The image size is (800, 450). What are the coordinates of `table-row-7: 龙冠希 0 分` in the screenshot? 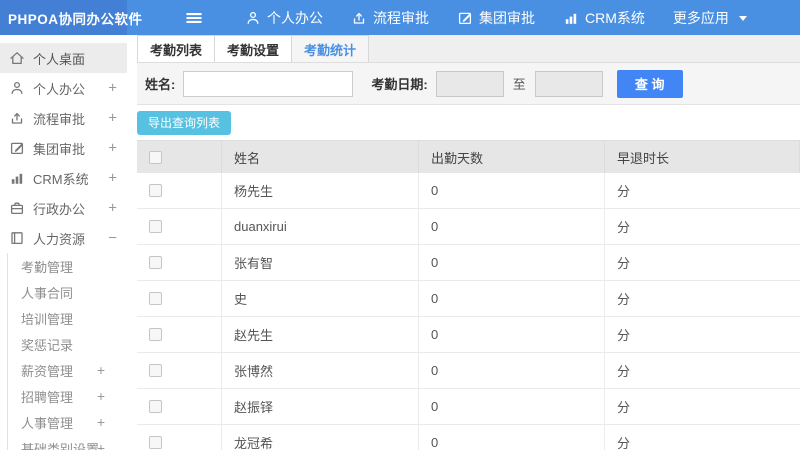 It's located at (468, 437).